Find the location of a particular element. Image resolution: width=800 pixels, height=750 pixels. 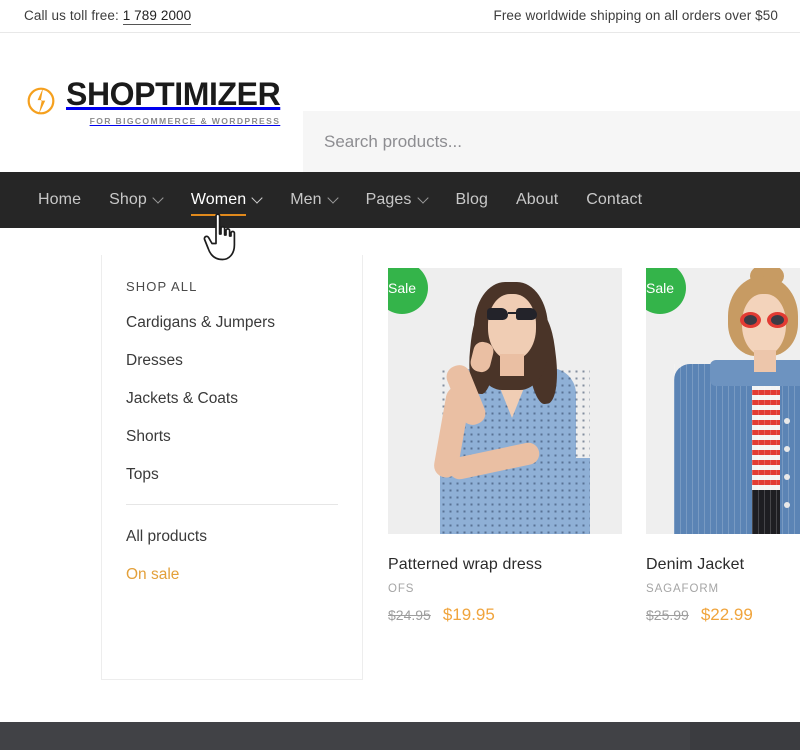

nav-label: Women is located at coordinates (218, 203).